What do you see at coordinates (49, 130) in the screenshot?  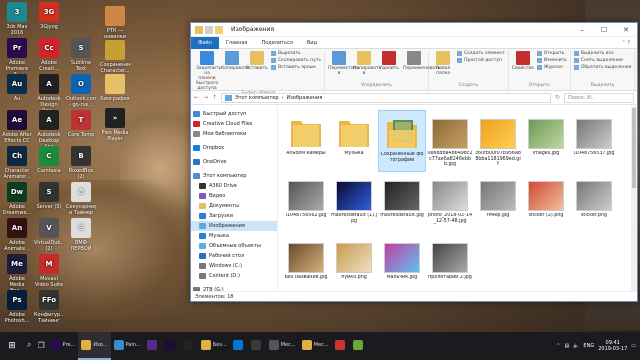 I see `desktop-shortcut: AAutodesk Desktop App` at bounding box center [49, 130].